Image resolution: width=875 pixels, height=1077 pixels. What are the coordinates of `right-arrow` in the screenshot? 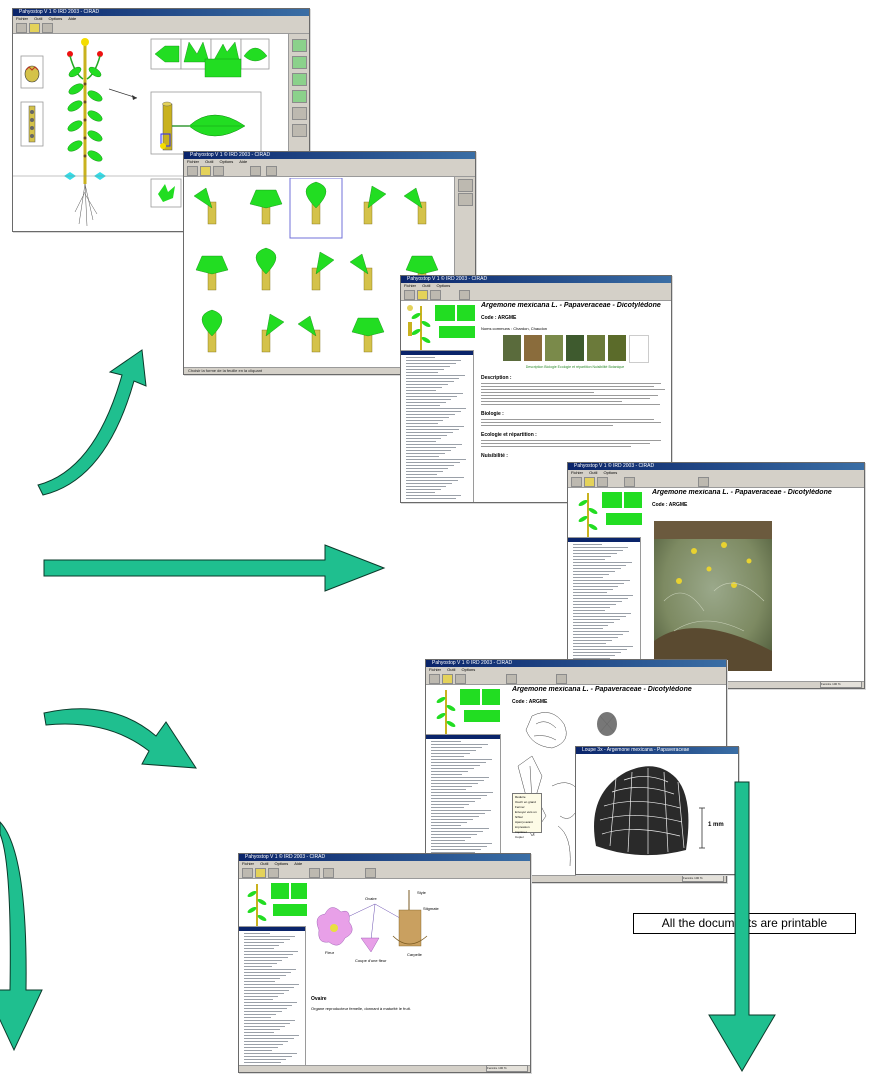 It's located at (214, 568).